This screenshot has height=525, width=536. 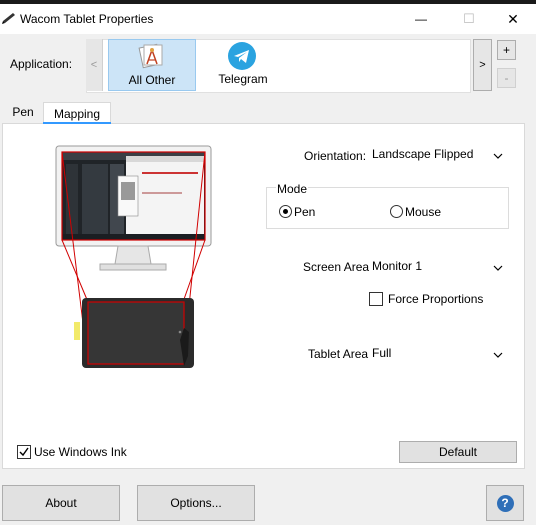 I want to click on help-icon: ?, so click(x=505, y=503).